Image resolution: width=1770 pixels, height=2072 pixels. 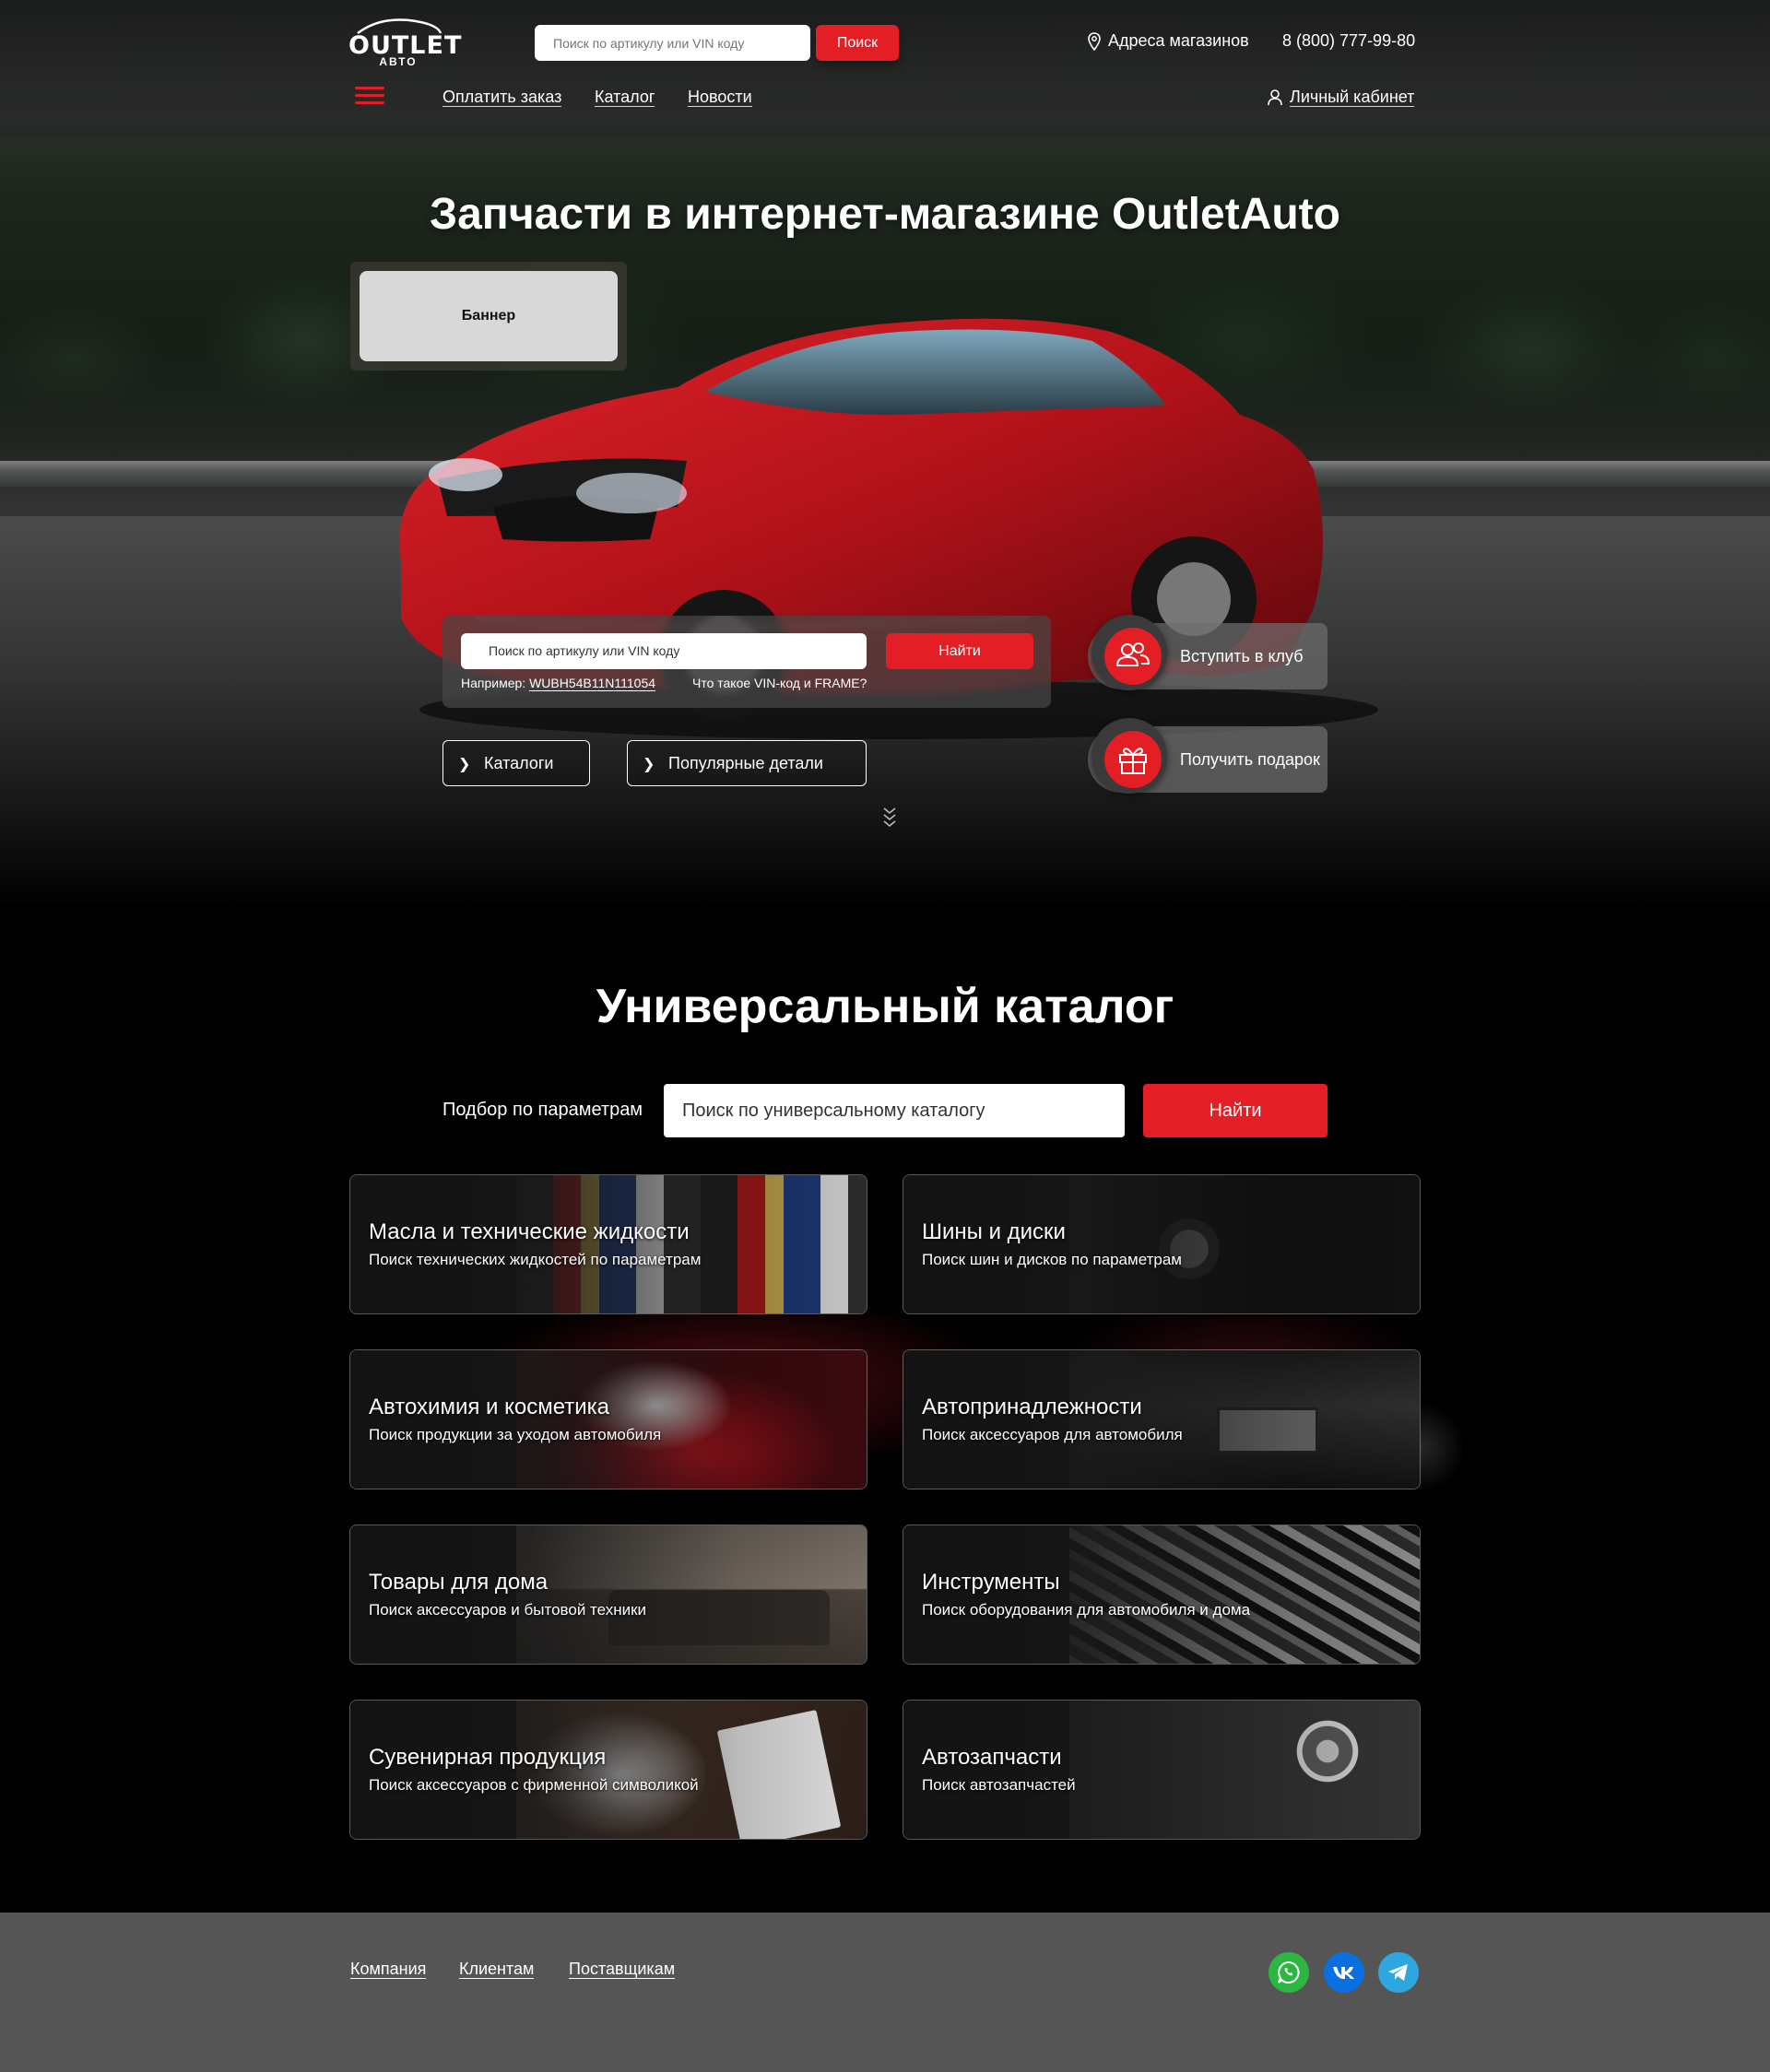 I want to click on card-subtitle: Поиск автозапчастей, so click(x=999, y=1785).